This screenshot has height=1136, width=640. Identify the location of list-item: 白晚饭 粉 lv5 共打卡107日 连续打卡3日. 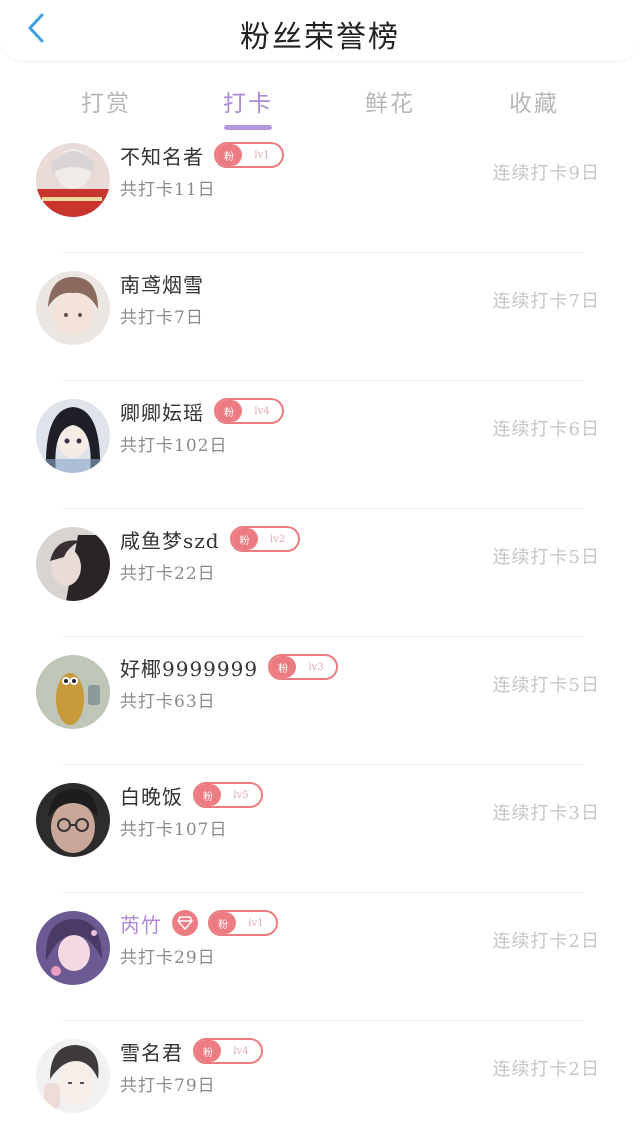
(320, 829).